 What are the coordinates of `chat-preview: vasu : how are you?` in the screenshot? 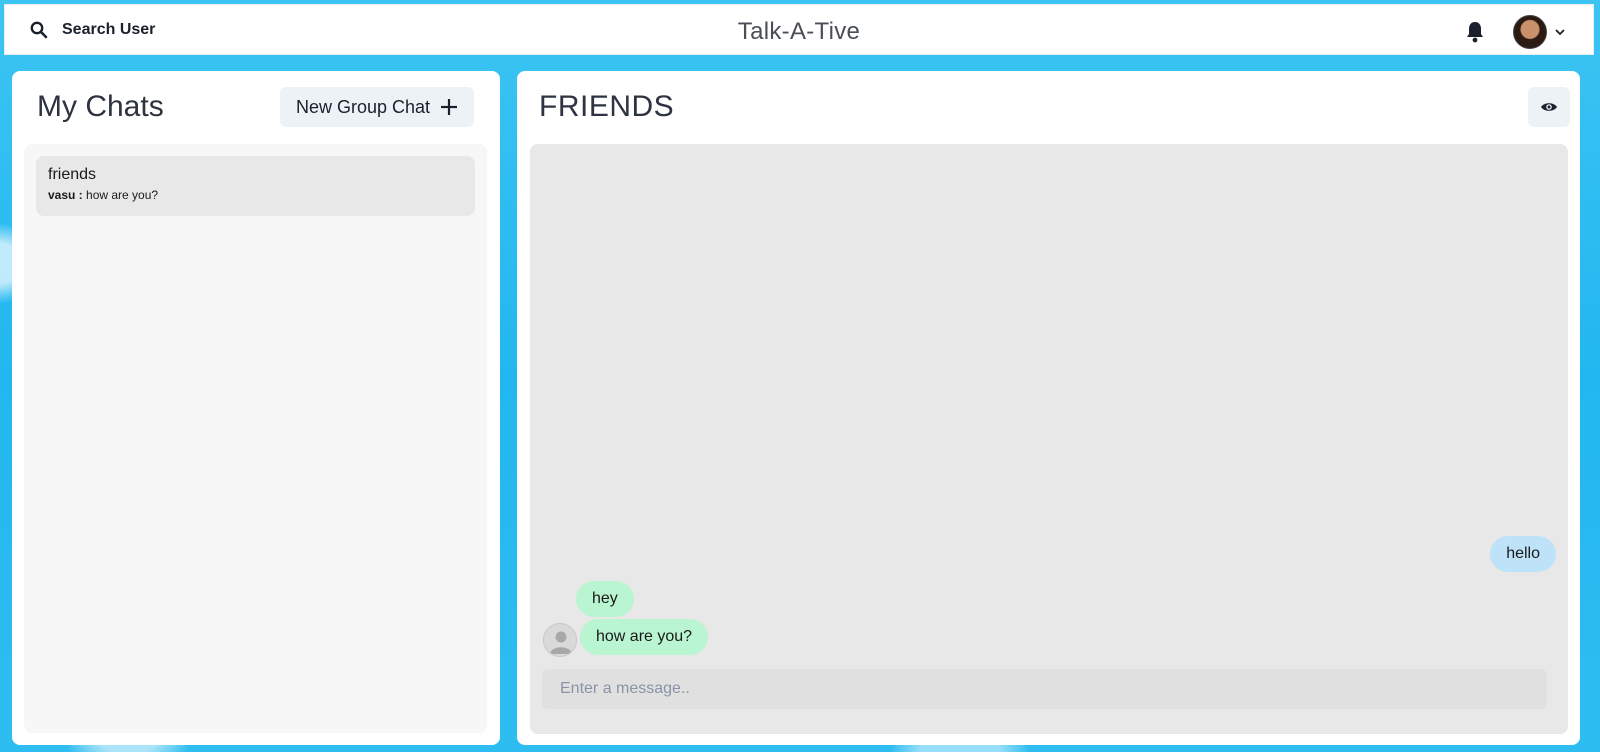 It's located at (255, 195).